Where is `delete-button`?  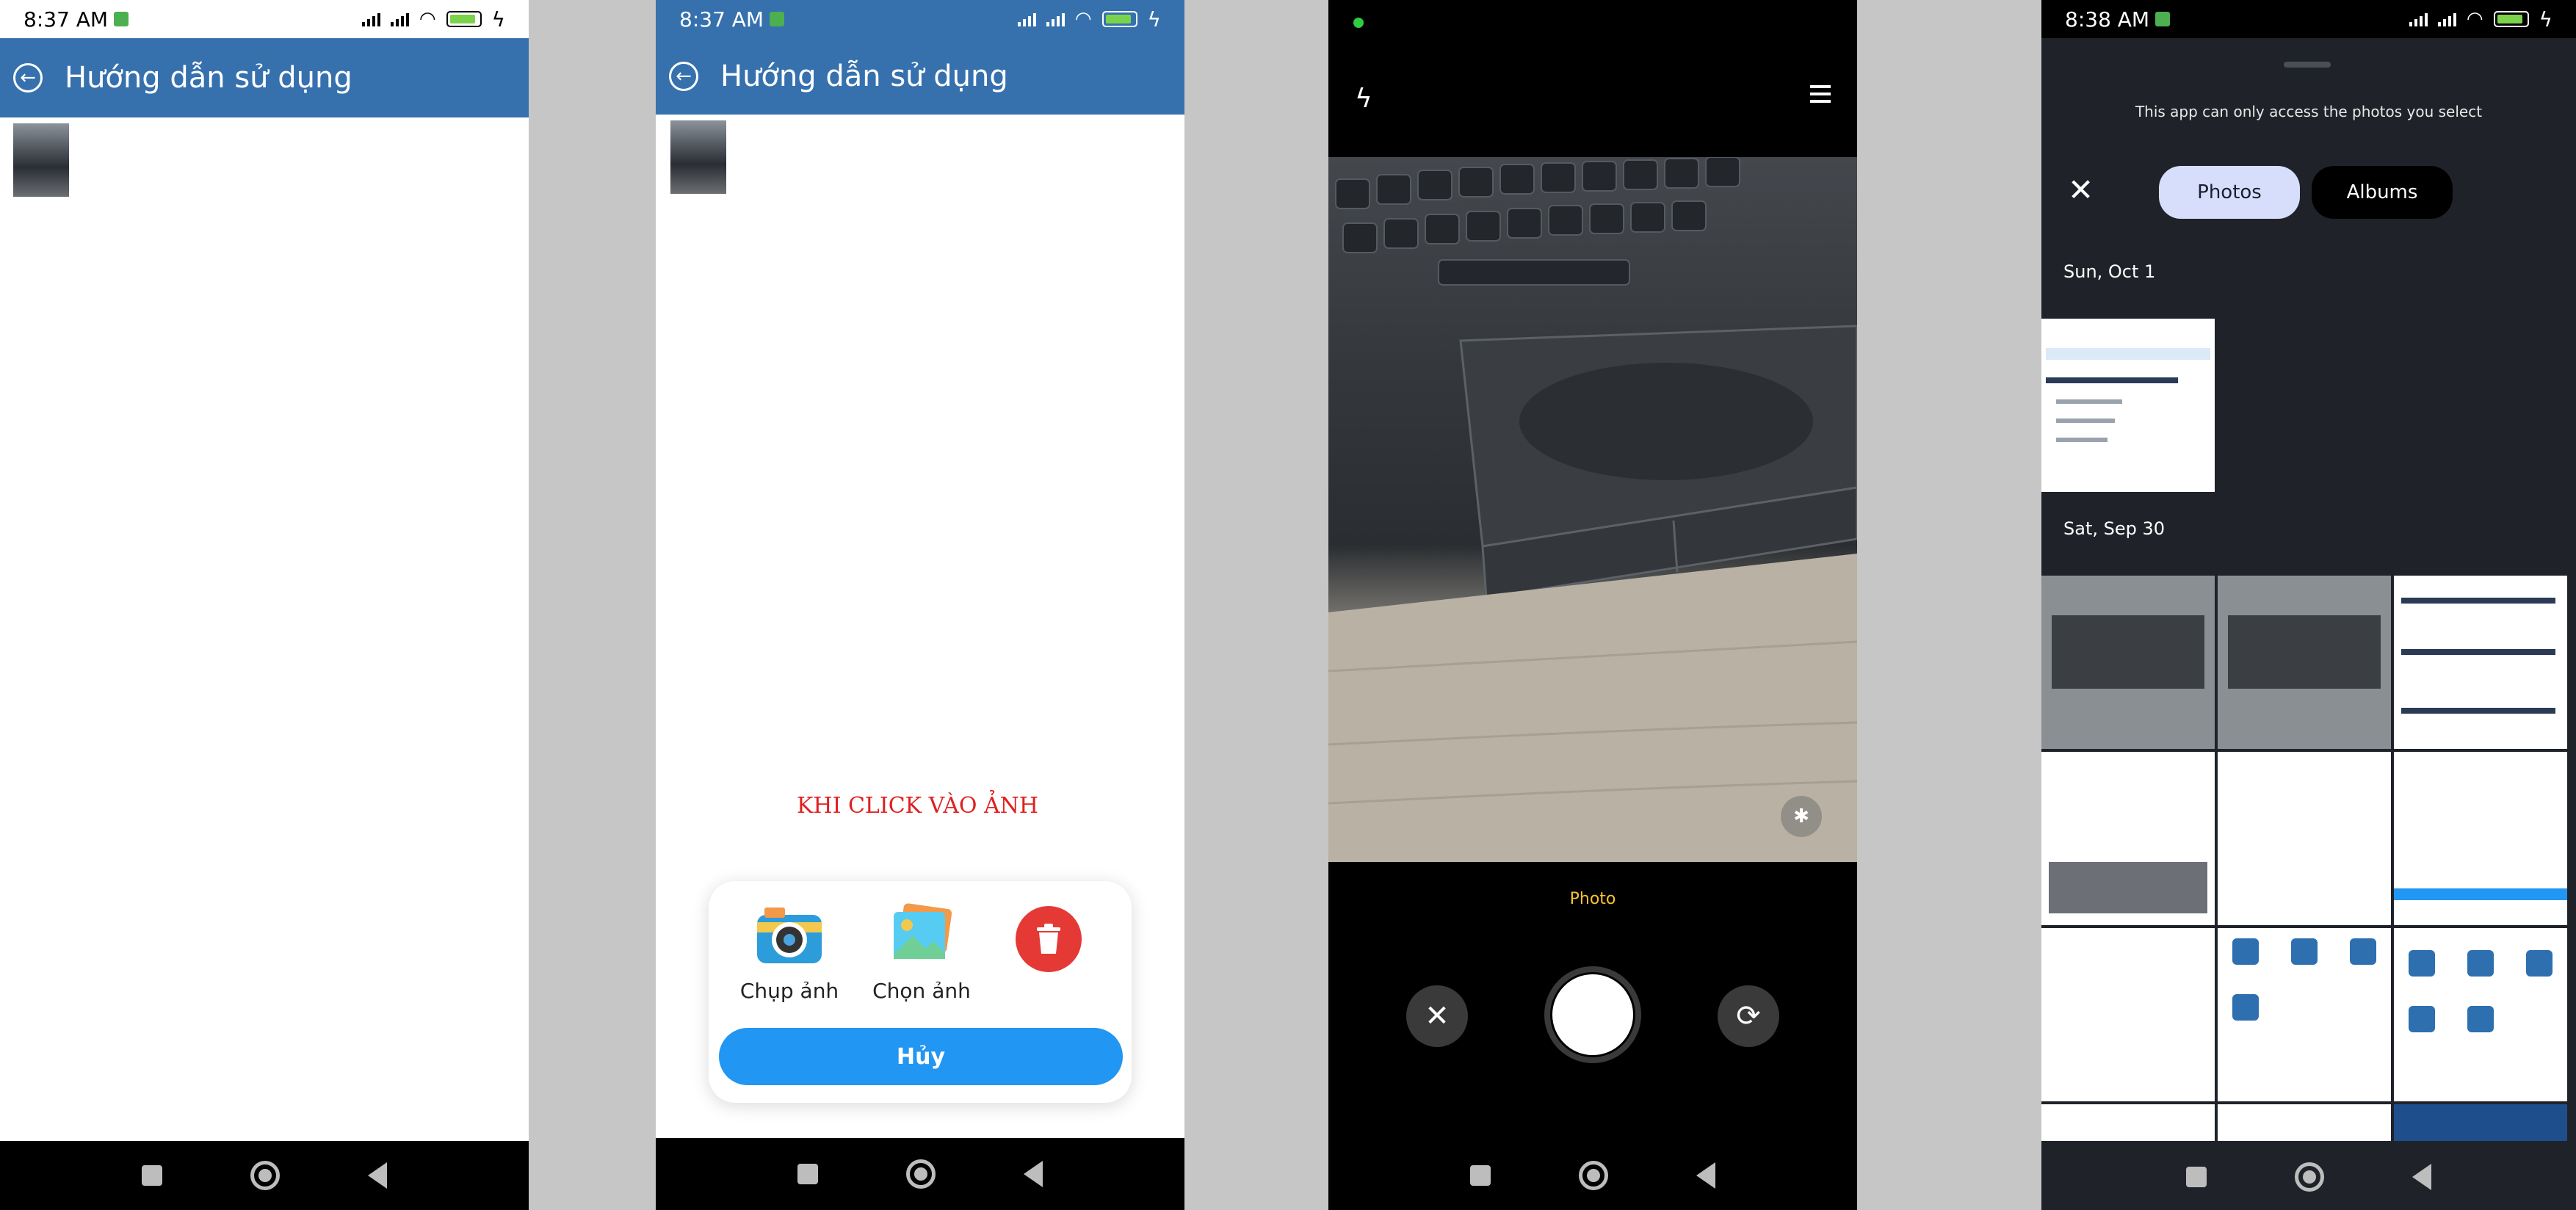 delete-button is located at coordinates (1049, 939).